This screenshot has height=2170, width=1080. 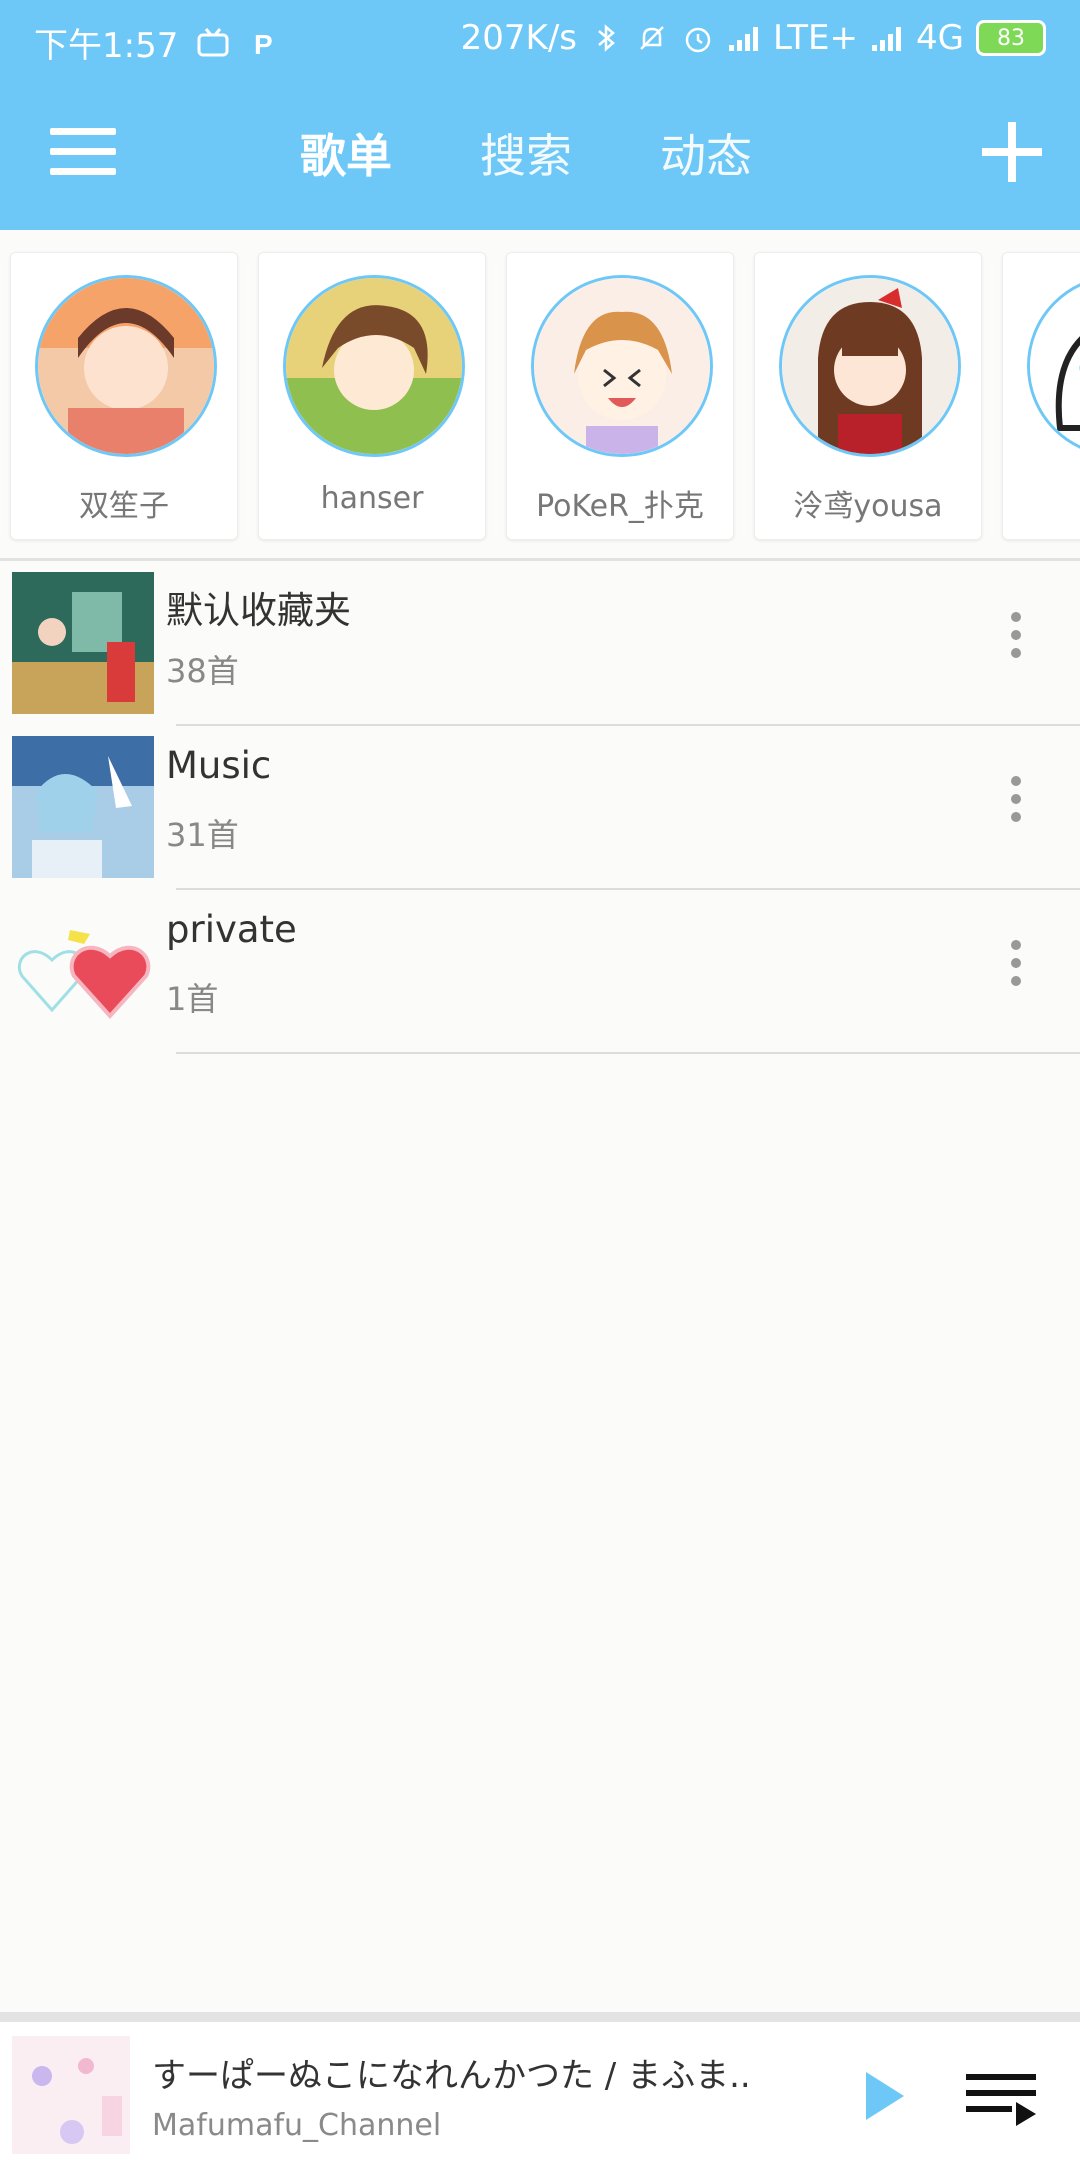 I want to click on tab-playlists: 歌单, so click(x=346, y=153).